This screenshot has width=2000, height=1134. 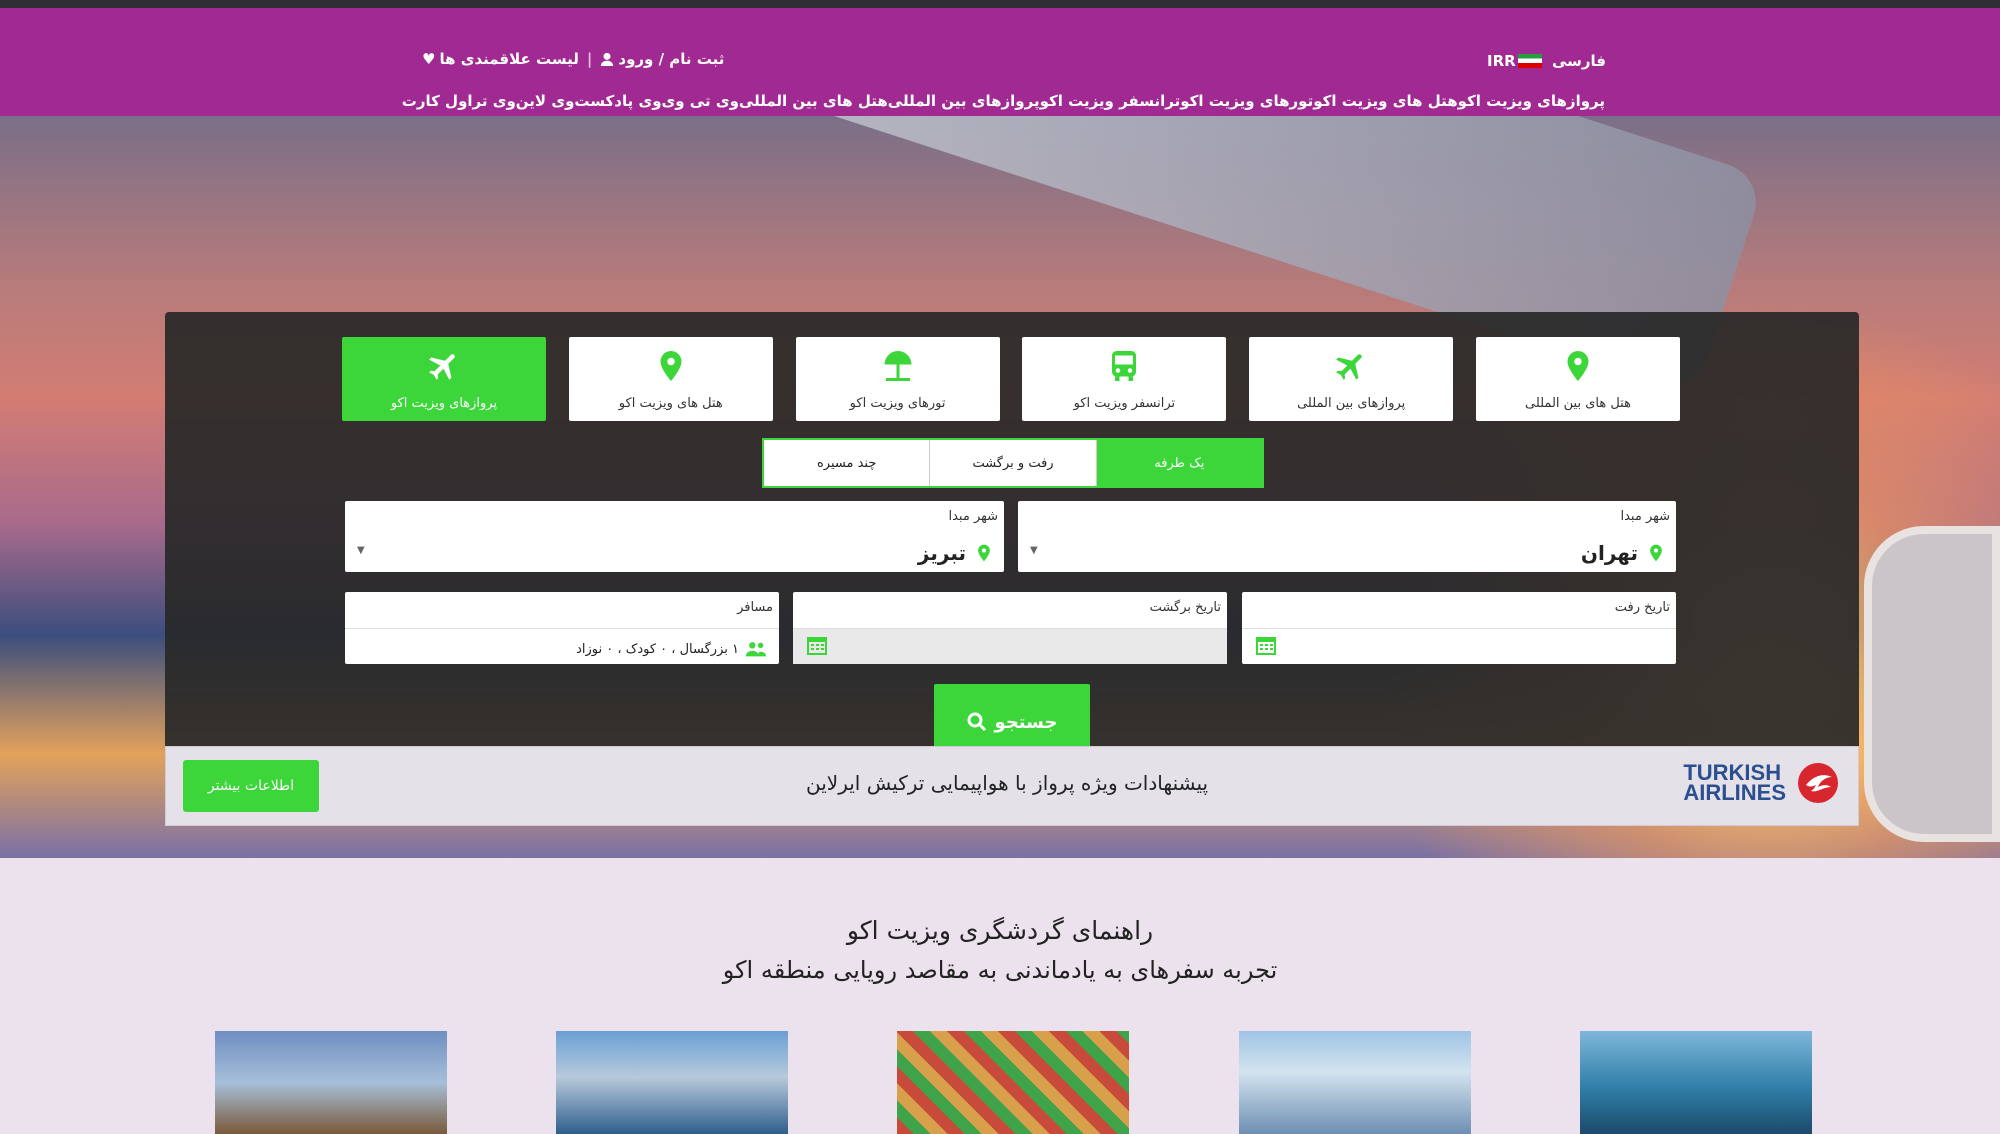 I want to click on nav-item: هتل های بین المللی, so click(x=813, y=101).